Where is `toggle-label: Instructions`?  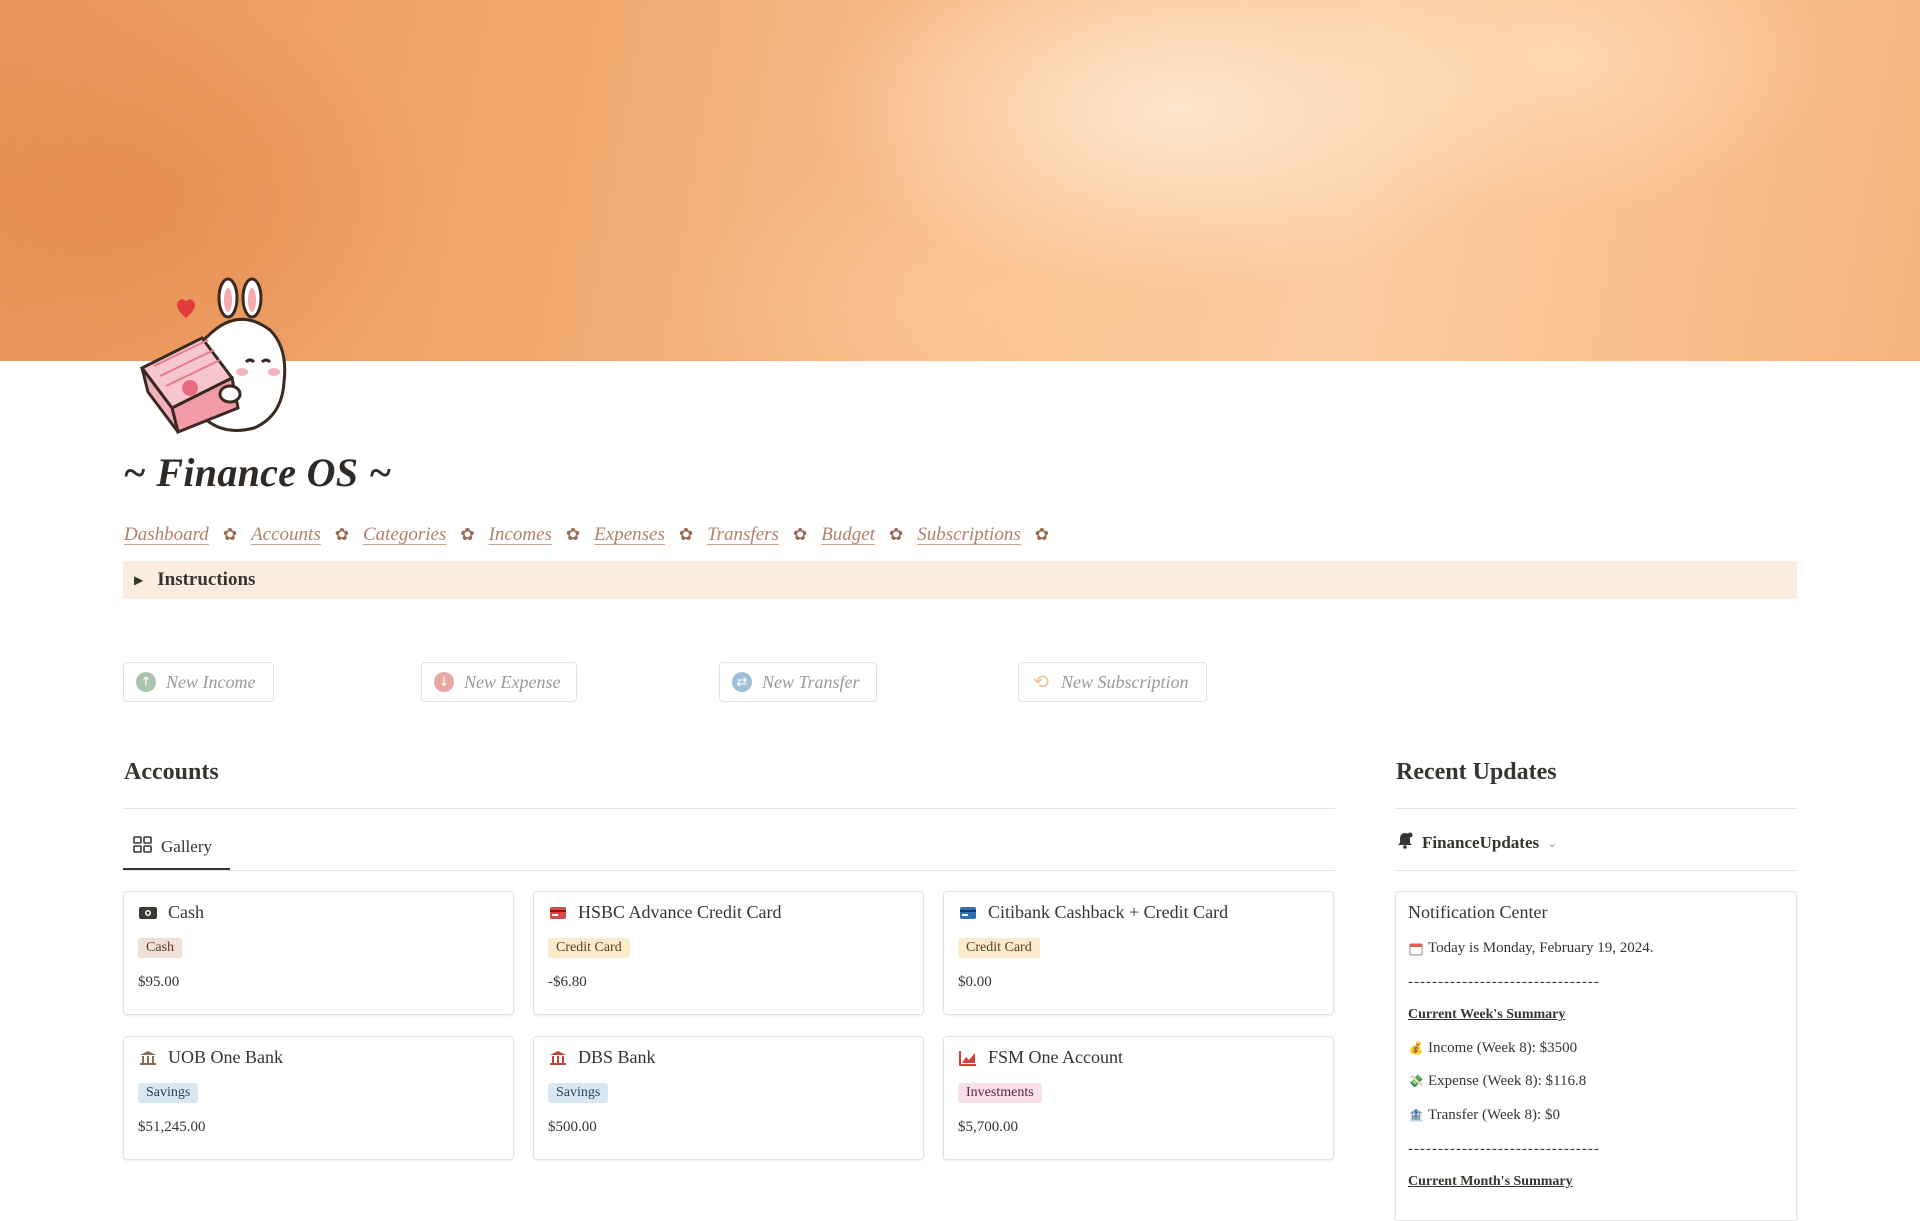
toggle-label: Instructions is located at coordinates (206, 579).